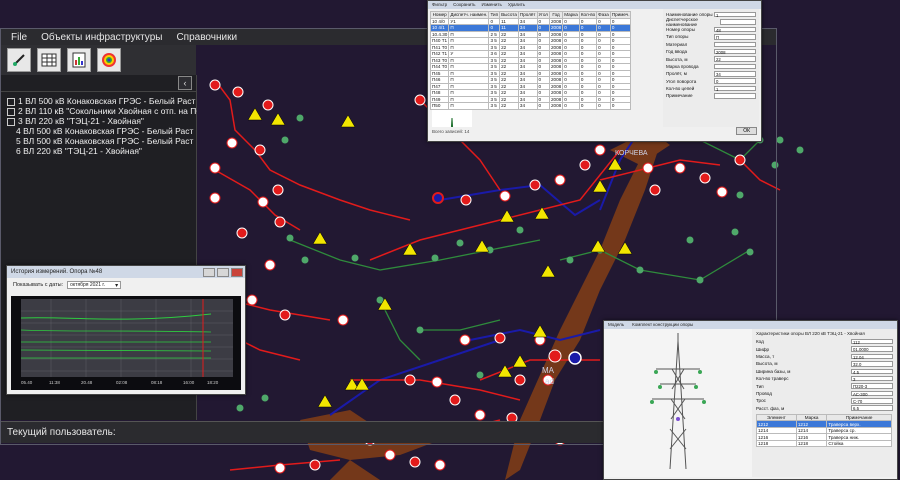  What do you see at coordinates (19, 37) in the screenshot?
I see `menu-file: File` at bounding box center [19, 37].